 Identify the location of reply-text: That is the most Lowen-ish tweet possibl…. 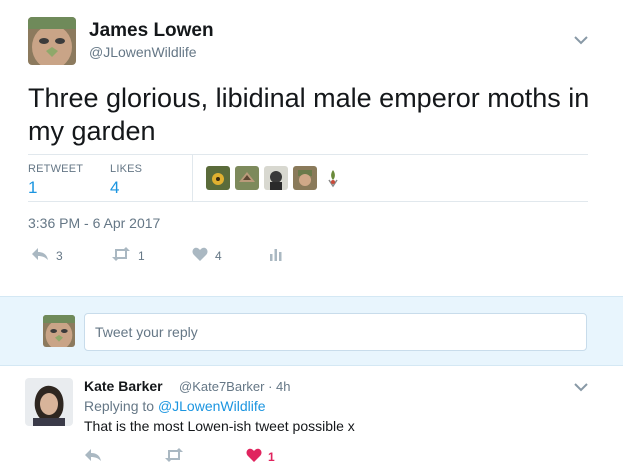
(219, 426).